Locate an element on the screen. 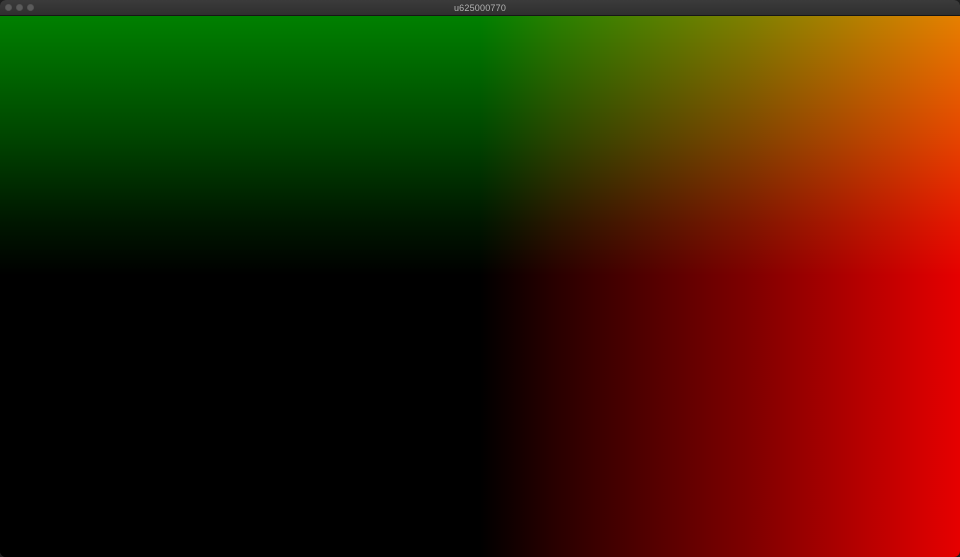 This screenshot has width=960, height=557. window-title: u625000770 is located at coordinates (480, 8).